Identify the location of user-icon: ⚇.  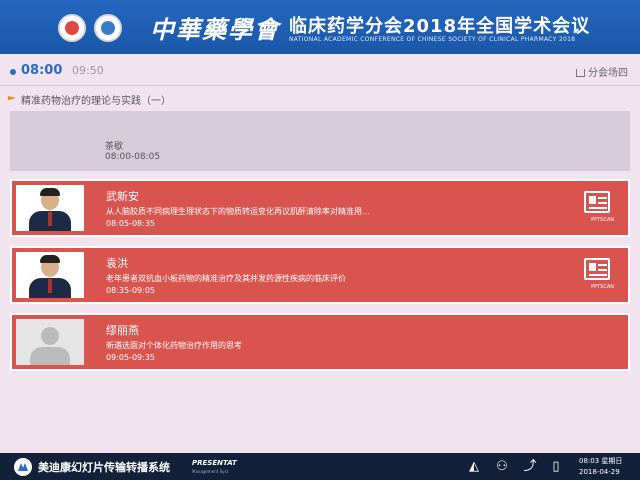
(502, 467).